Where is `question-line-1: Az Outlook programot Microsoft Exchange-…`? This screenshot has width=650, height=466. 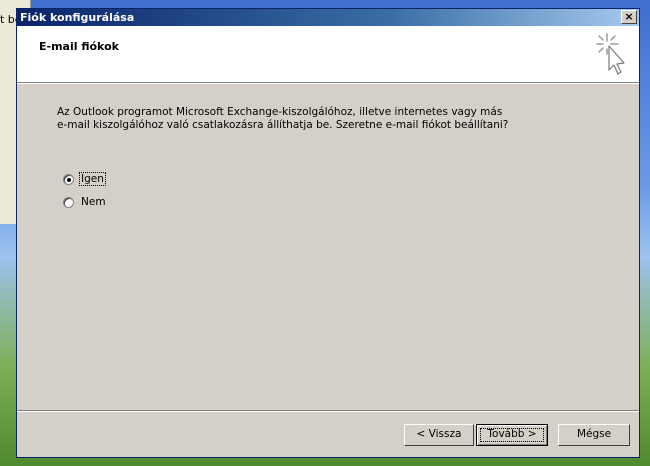
question-line-1: Az Outlook programot Microsoft Exchange-… is located at coordinates (280, 112).